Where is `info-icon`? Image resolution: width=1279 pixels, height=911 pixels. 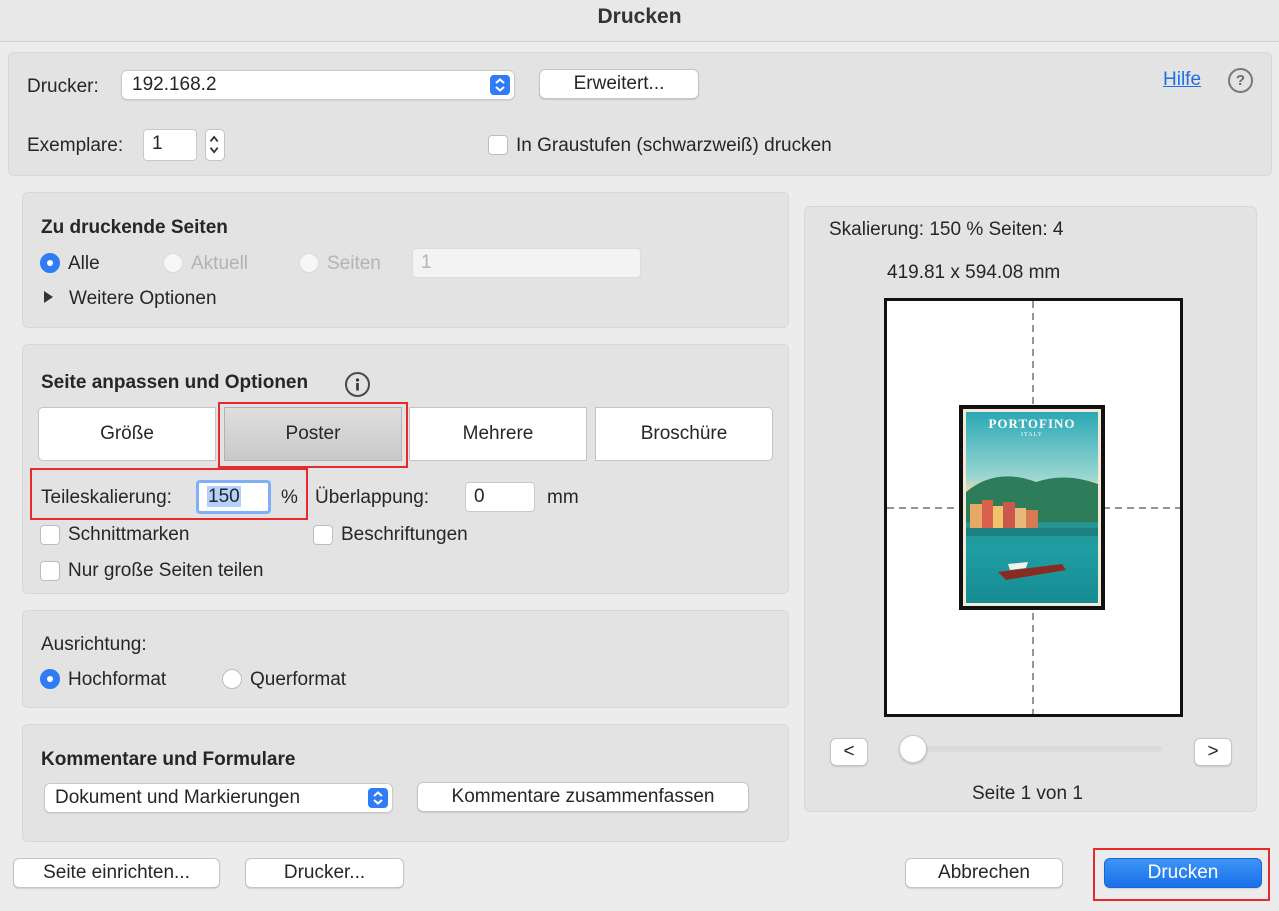 info-icon is located at coordinates (357, 384).